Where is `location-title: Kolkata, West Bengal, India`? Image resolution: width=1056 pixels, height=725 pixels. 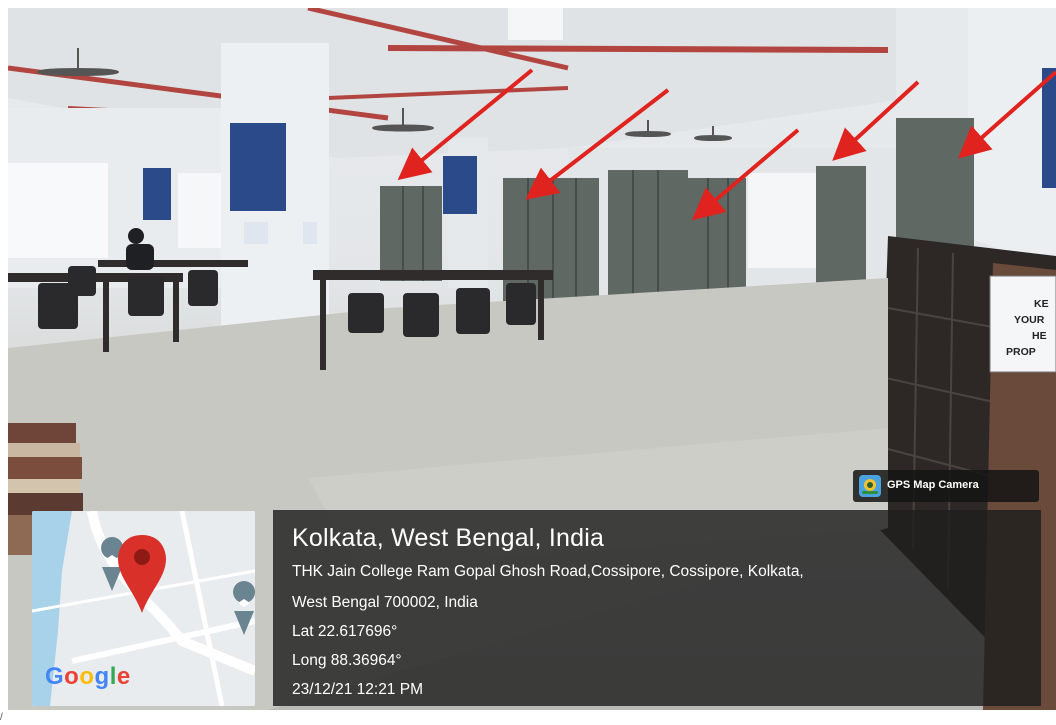
location-title: Kolkata, West Bengal, India is located at coordinates (448, 538).